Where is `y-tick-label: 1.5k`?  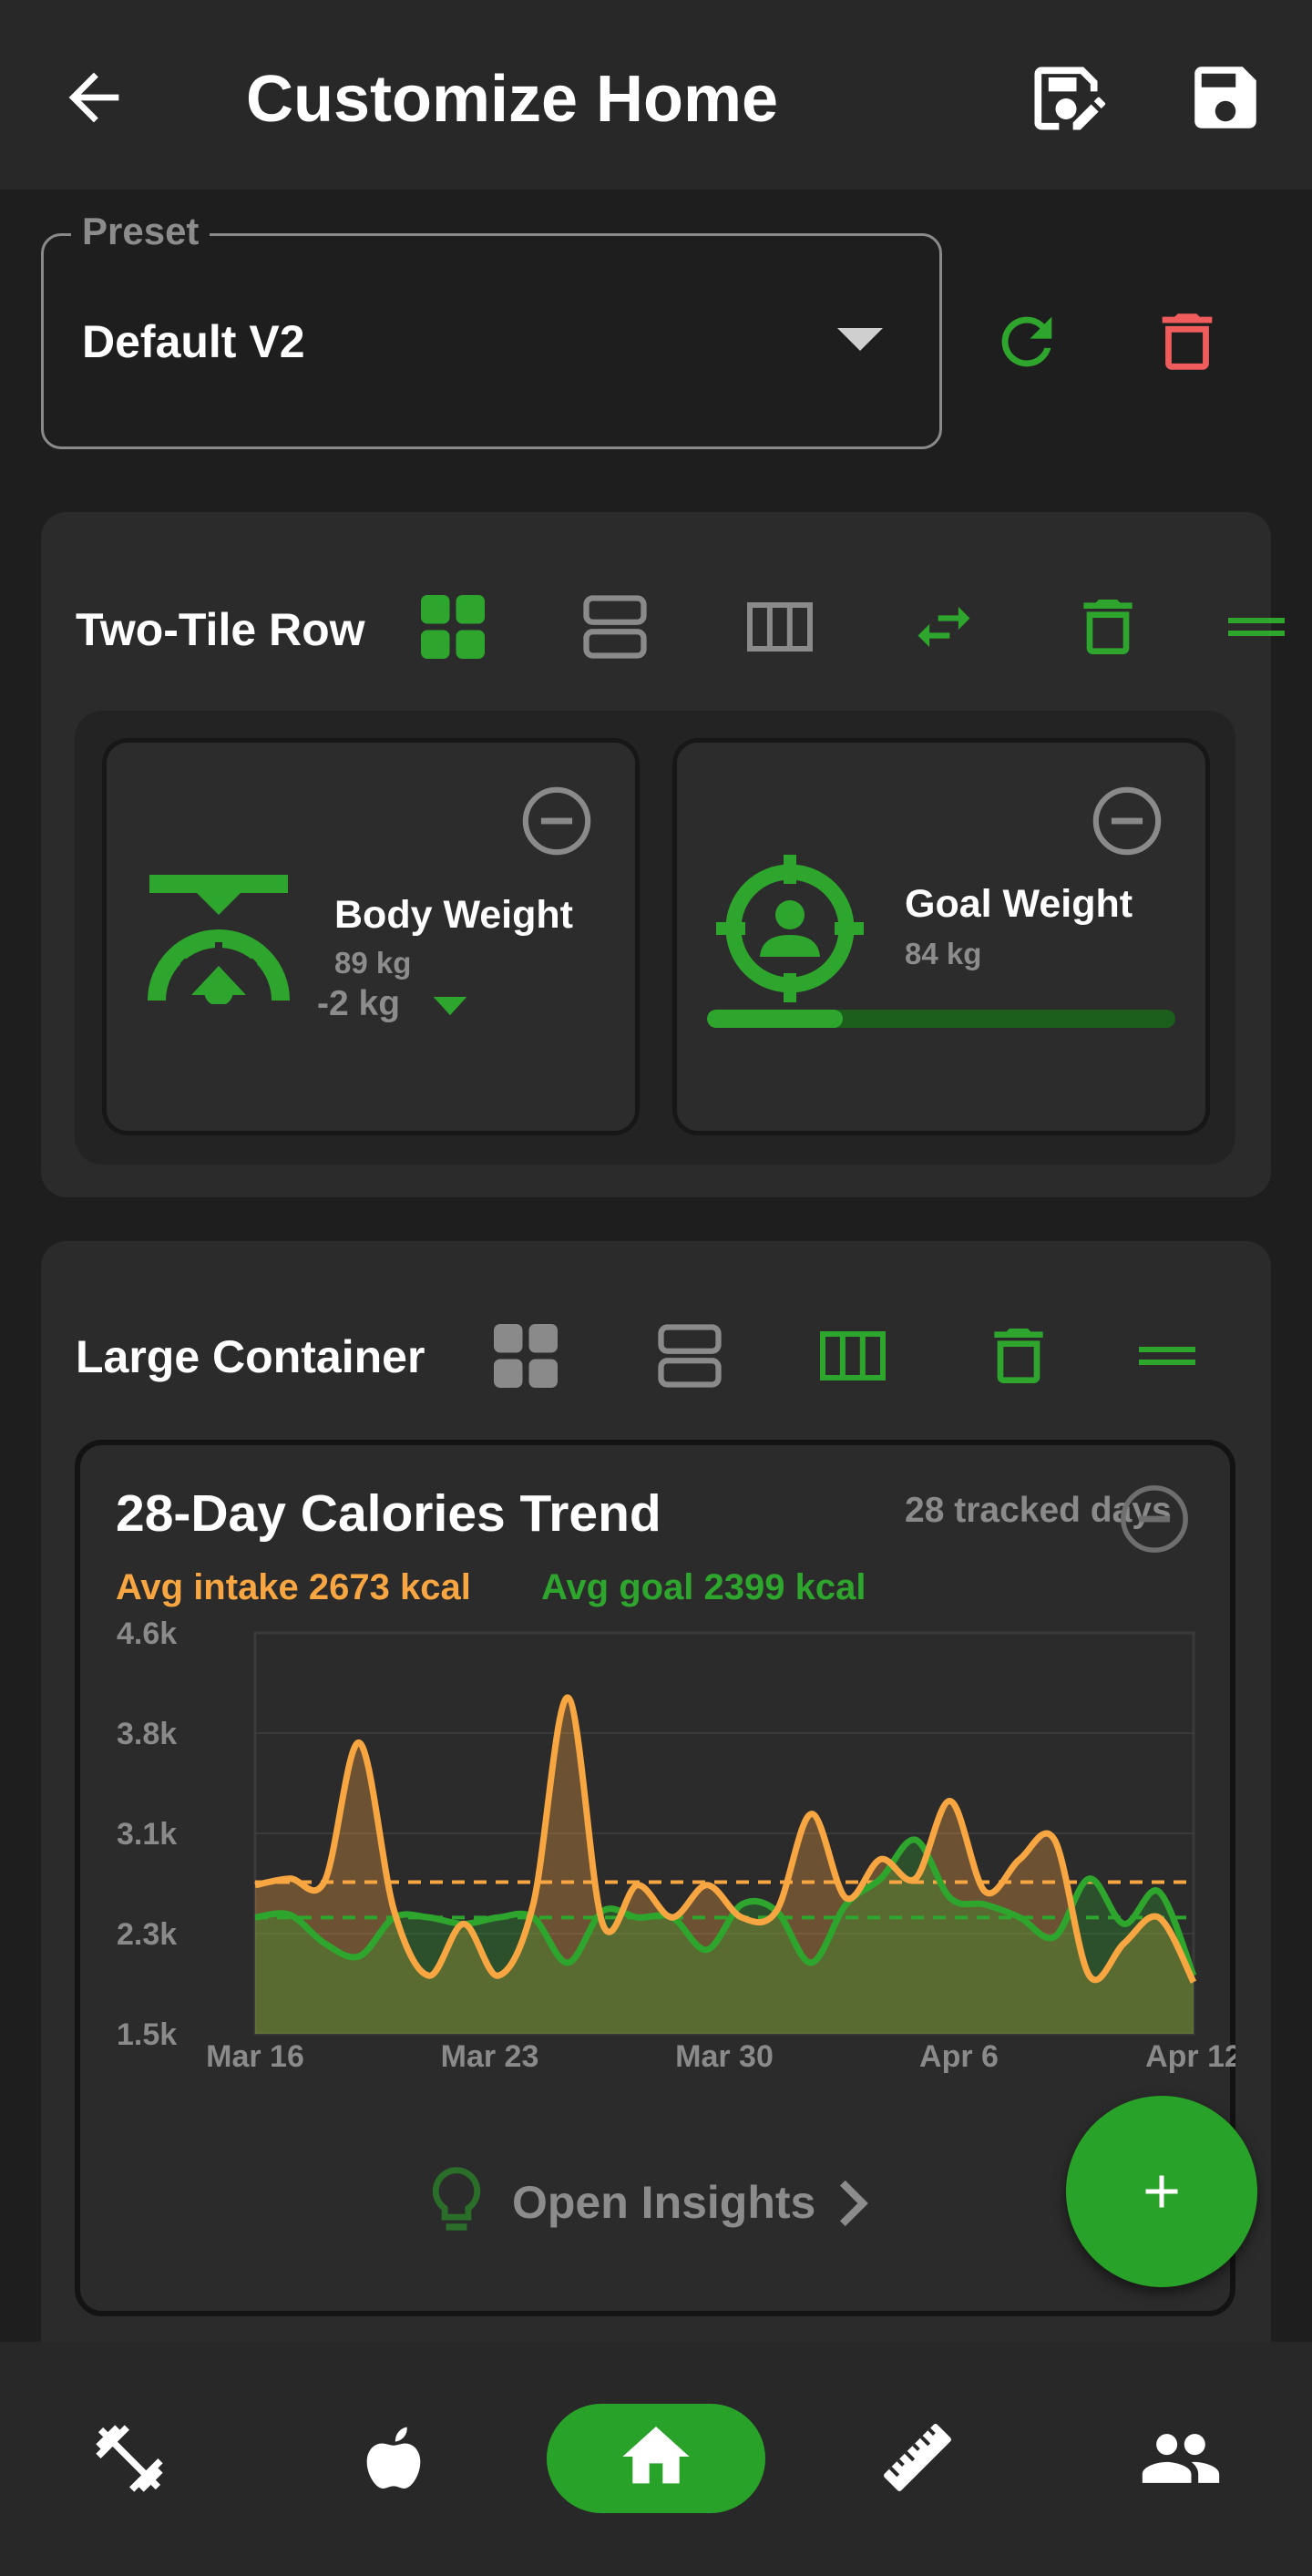
y-tick-label: 1.5k is located at coordinates (147, 2034).